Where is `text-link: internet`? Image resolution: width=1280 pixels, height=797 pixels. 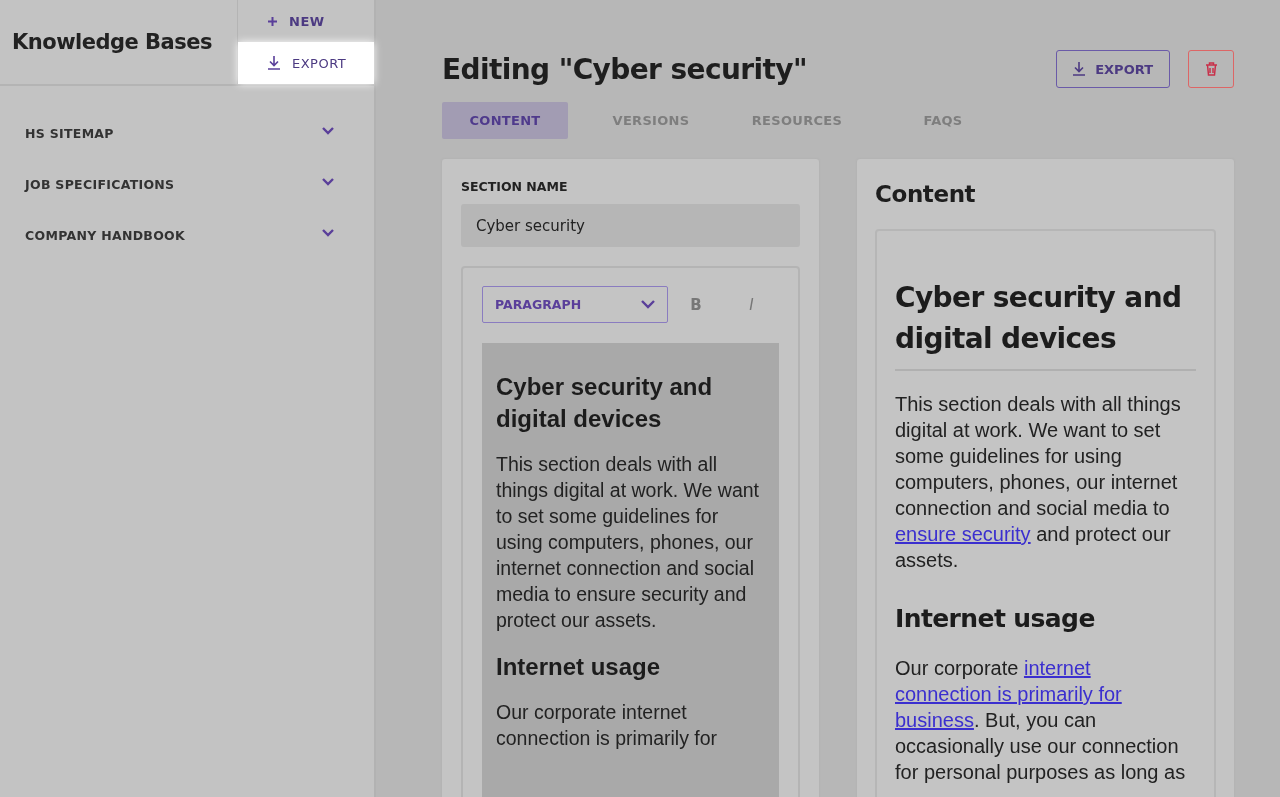 text-link: internet is located at coordinates (1057, 668).